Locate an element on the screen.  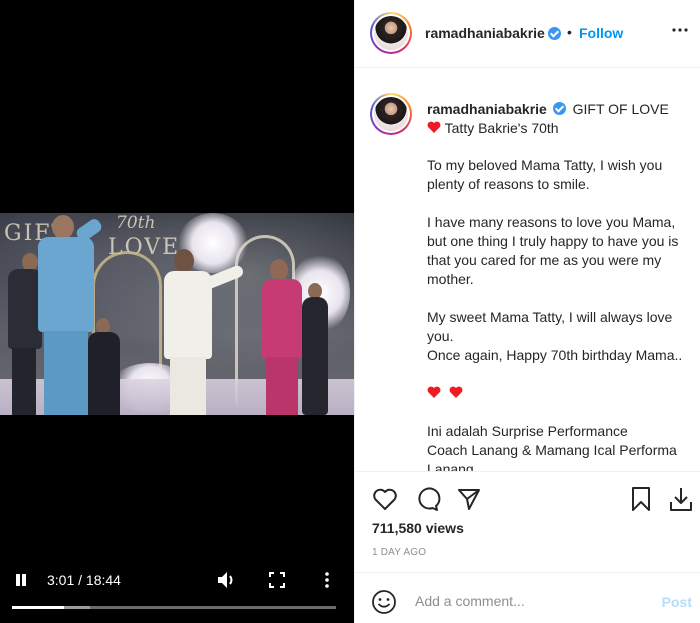
caption-title: GIFT OF LOVE is located at coordinates (620, 109).